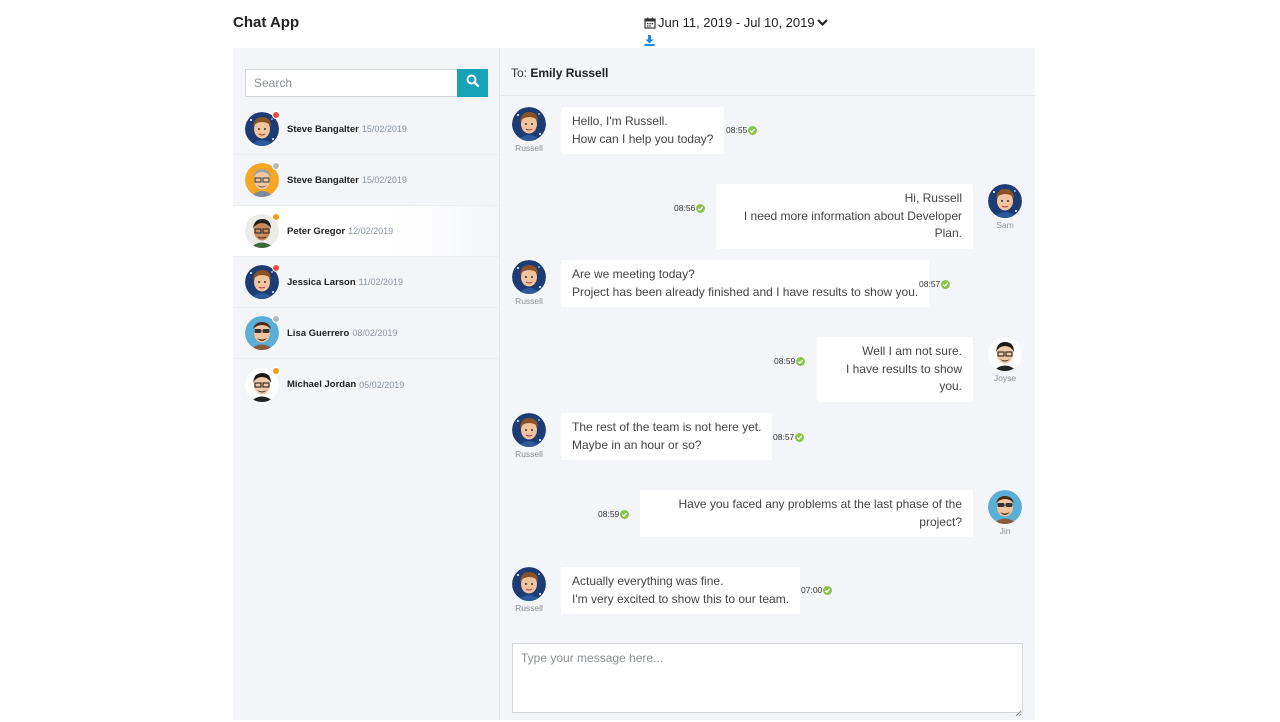 The image size is (1280, 722). What do you see at coordinates (690, 208) in the screenshot?
I see `message-time: 08:56` at bounding box center [690, 208].